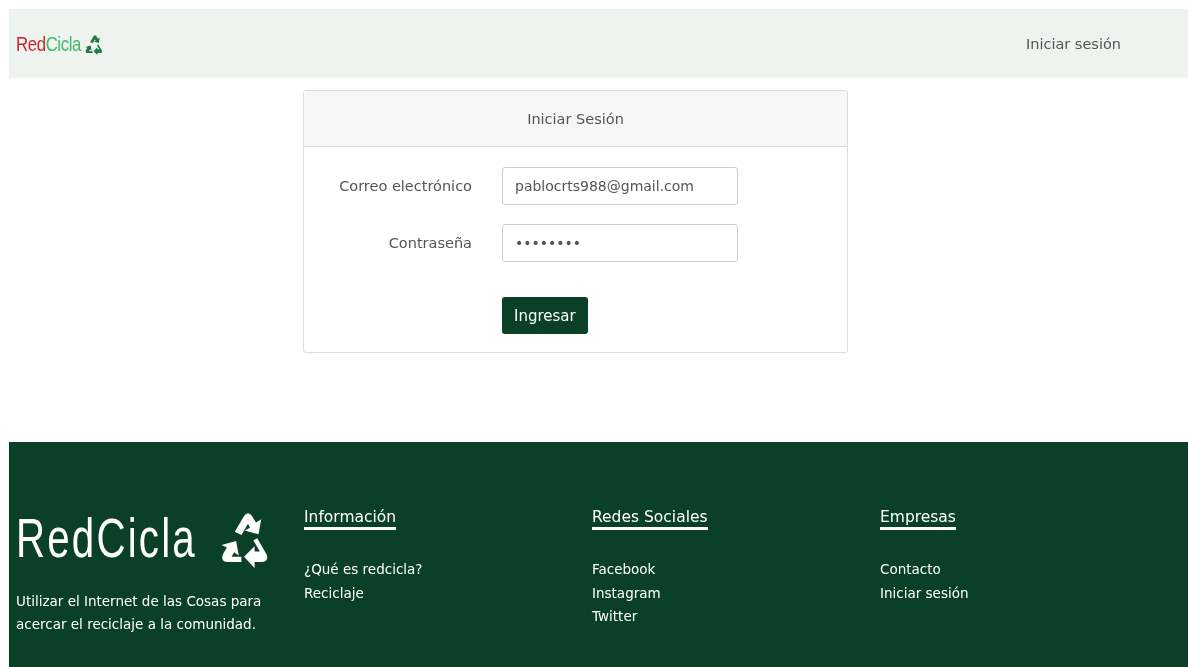 This screenshot has width=1188, height=667. What do you see at coordinates (48, 43) in the screenshot?
I see `logo: RedCicla` at bounding box center [48, 43].